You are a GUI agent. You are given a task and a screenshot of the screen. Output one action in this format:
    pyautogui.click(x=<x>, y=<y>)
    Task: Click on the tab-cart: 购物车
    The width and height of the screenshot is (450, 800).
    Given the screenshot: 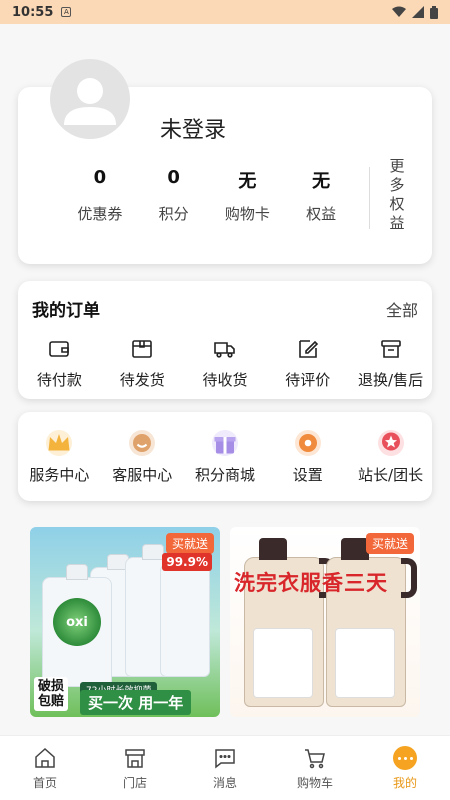 What is the action you would take?
    pyautogui.click(x=315, y=768)
    